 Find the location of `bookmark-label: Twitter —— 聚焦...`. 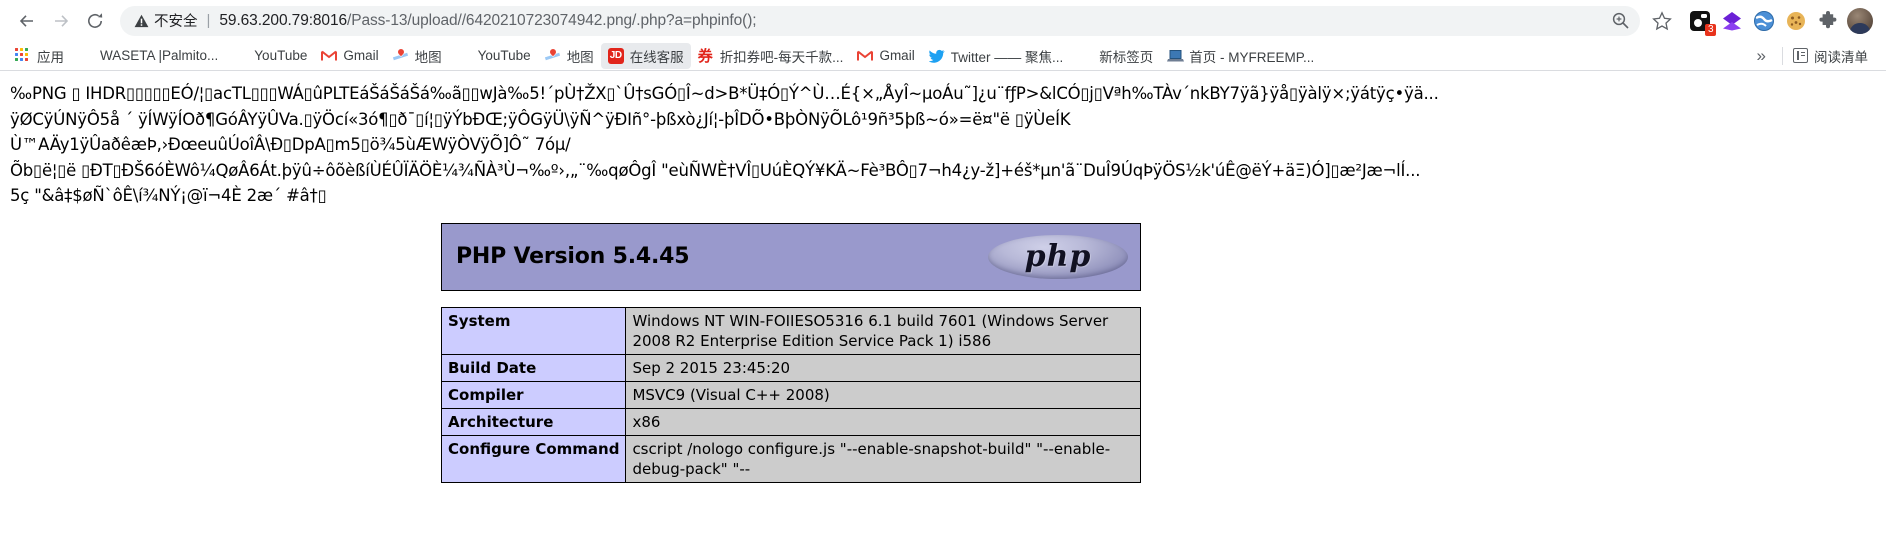

bookmark-label: Twitter —— 聚焦... is located at coordinates (1007, 57).